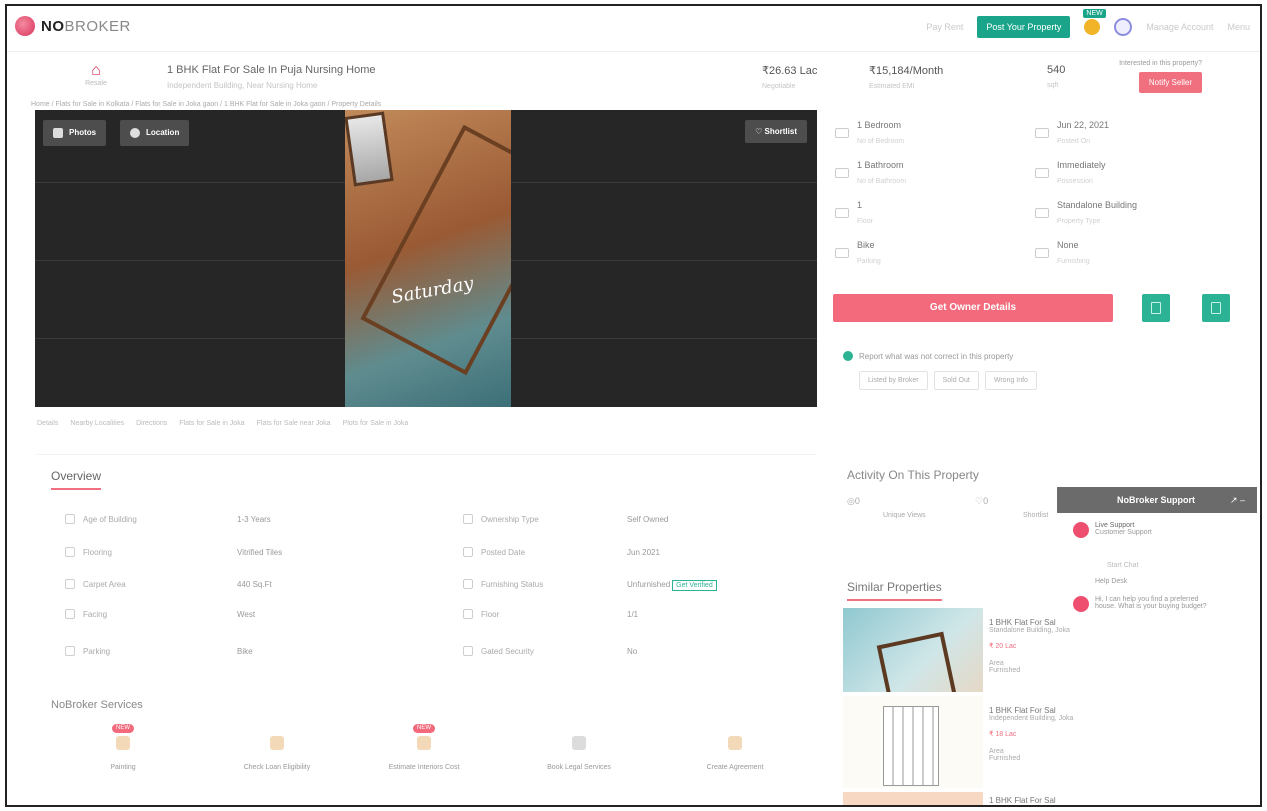  I want to click on bookmark-icon, so click(1156, 308).